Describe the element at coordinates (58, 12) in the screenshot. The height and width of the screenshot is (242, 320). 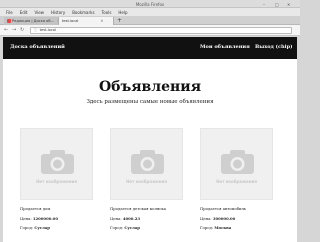
I see `menu-history: History` at that location.